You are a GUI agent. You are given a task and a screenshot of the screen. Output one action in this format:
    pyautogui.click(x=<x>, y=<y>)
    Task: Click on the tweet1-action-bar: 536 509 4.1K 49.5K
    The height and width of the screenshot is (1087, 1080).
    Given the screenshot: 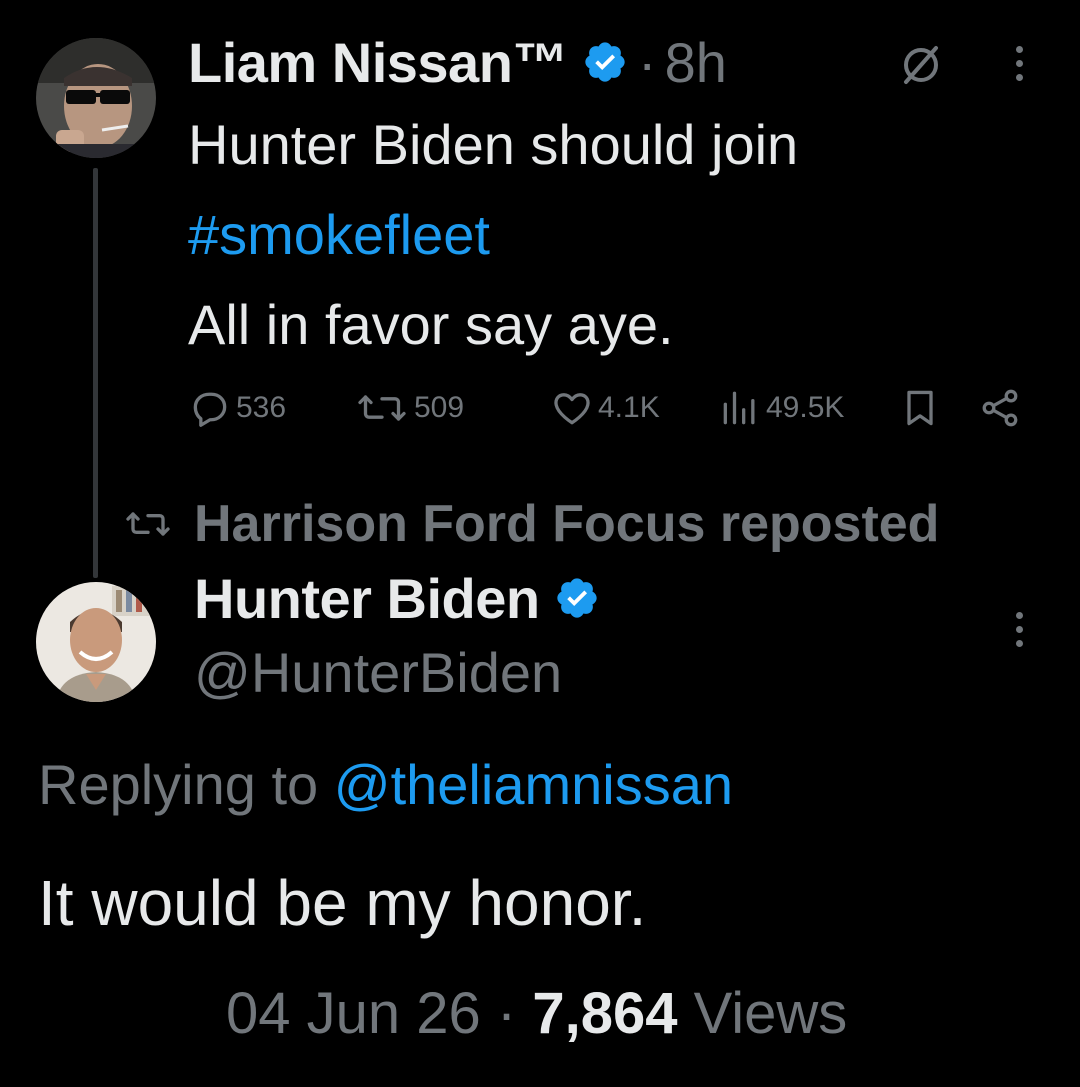 What is the action you would take?
    pyautogui.click(x=608, y=408)
    